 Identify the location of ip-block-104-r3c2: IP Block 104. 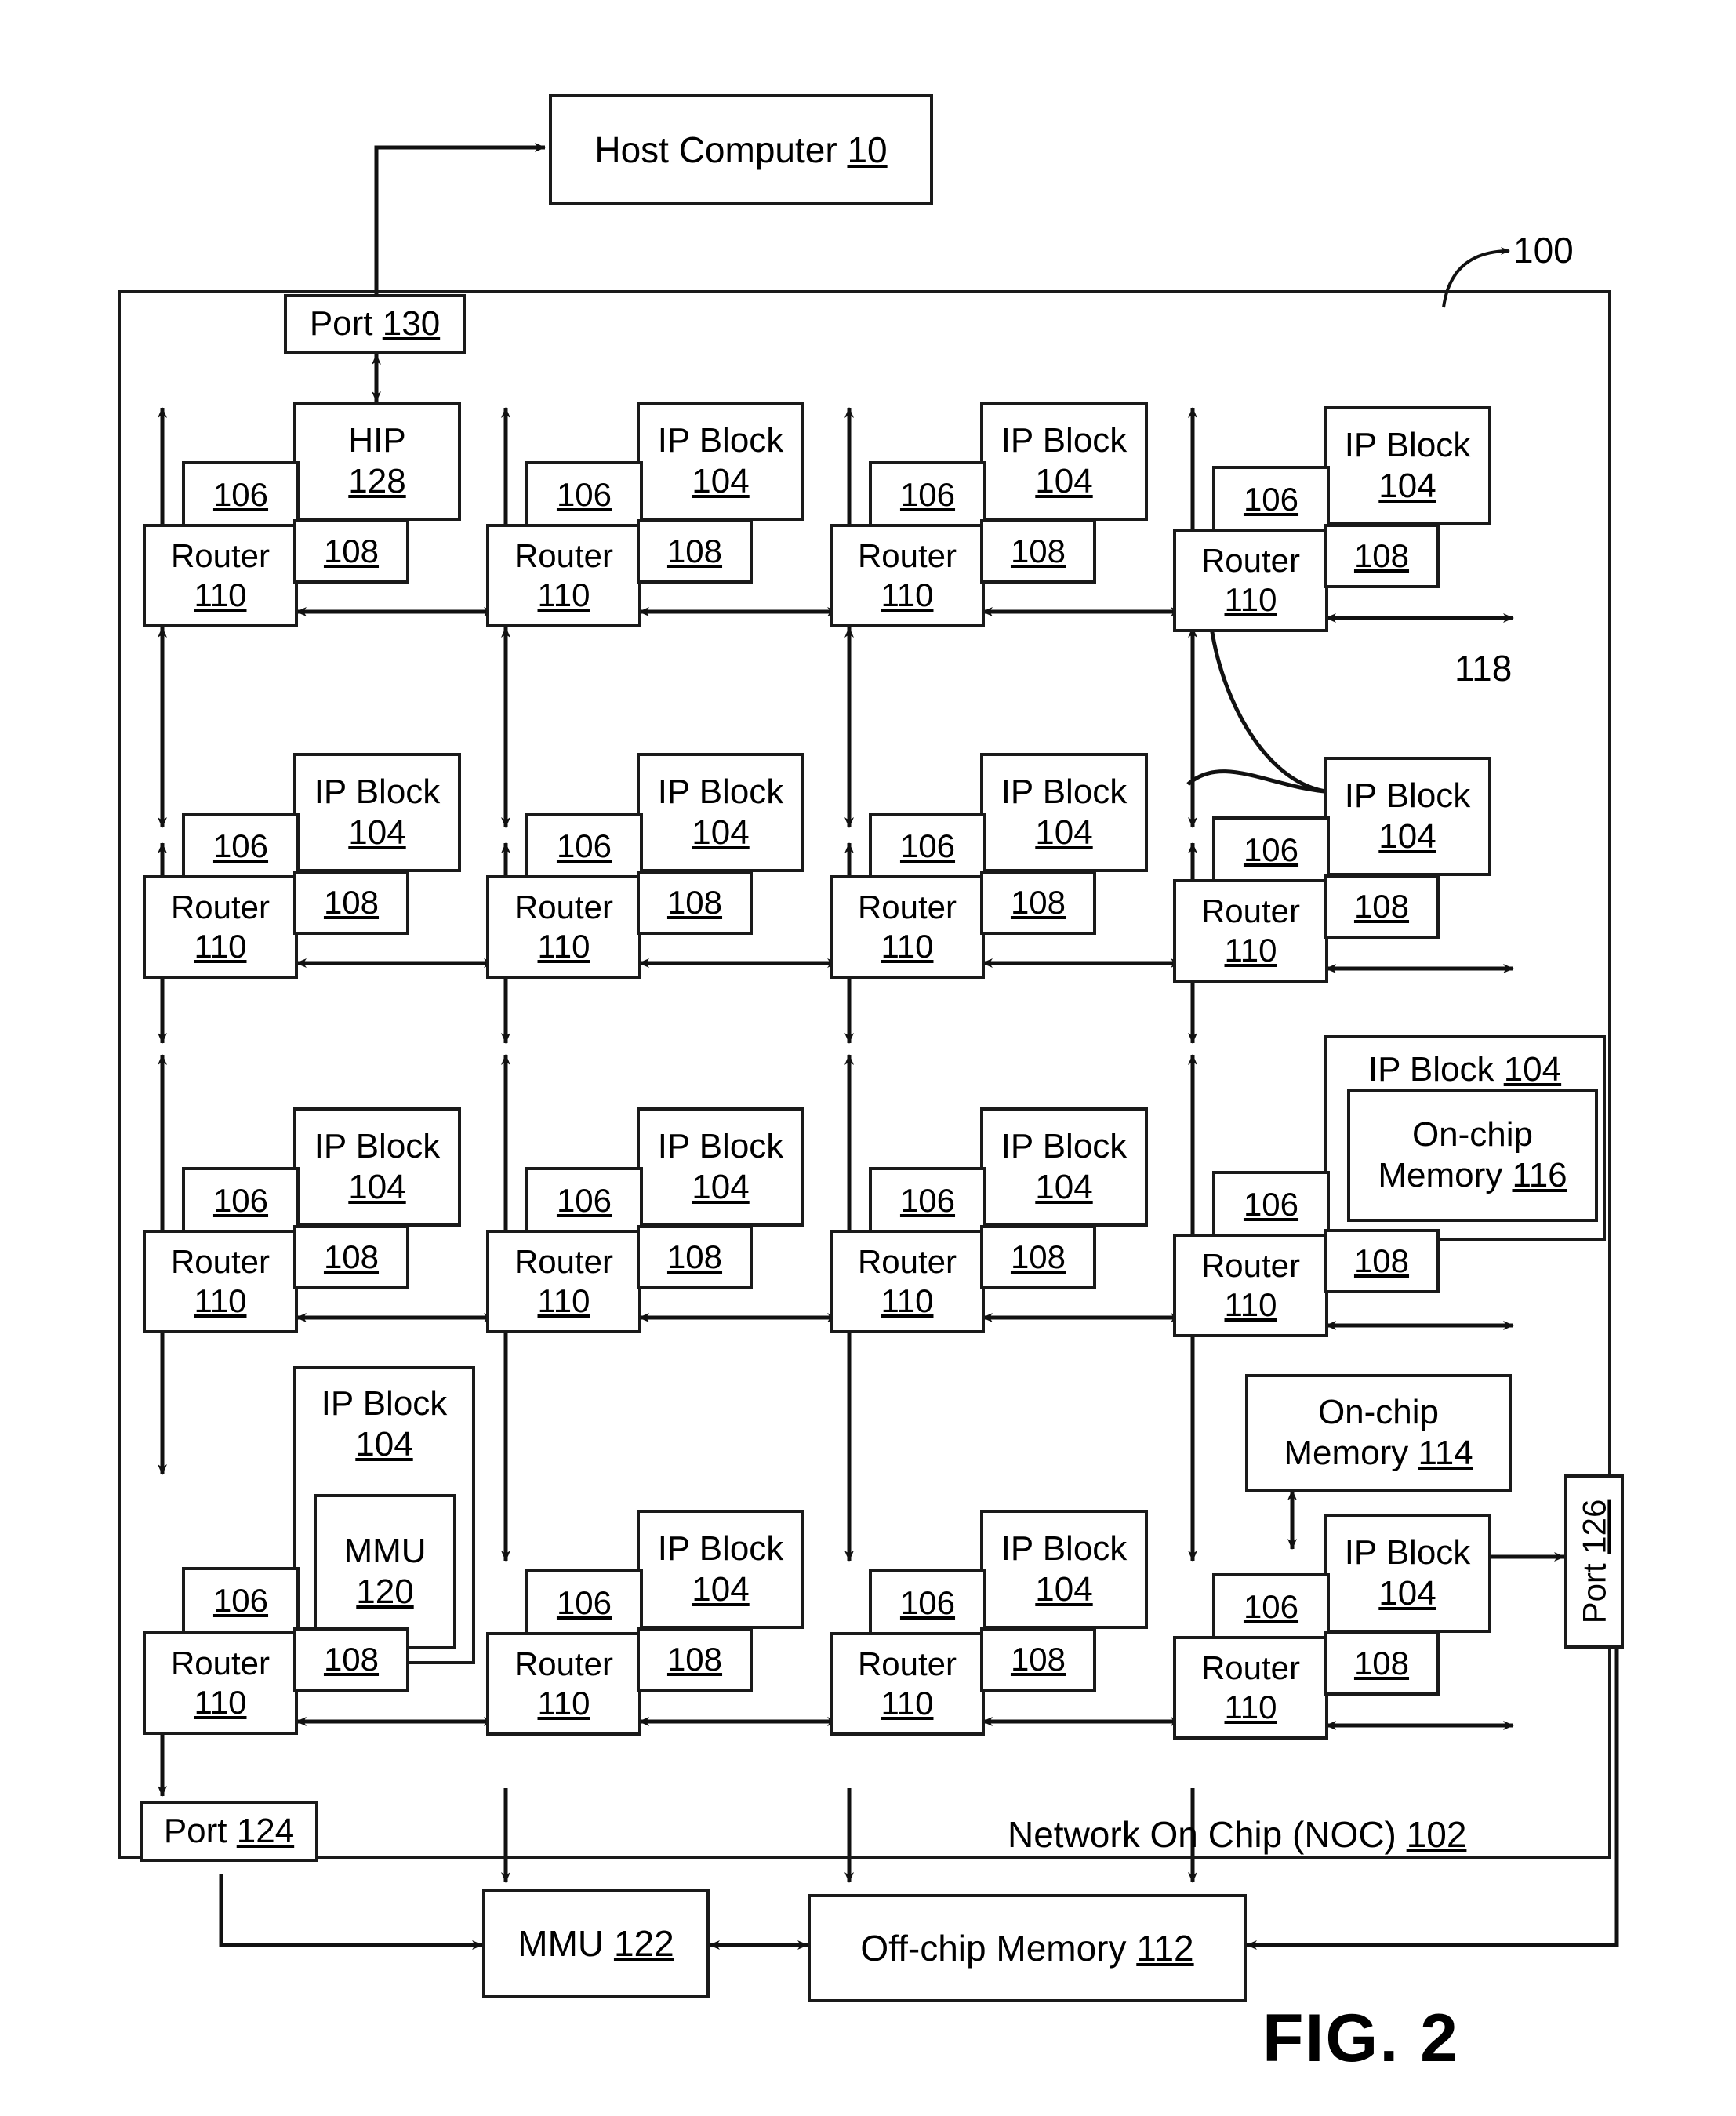
(720, 1167).